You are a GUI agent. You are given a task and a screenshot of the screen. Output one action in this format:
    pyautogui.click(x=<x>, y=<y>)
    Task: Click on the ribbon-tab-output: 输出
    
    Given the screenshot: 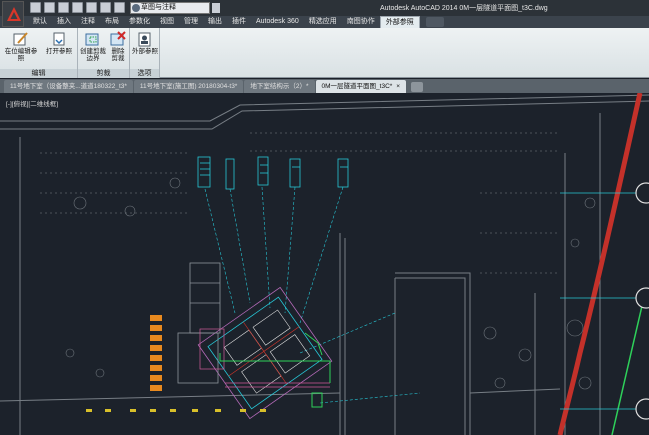 What is the action you would take?
    pyautogui.click(x=215, y=22)
    